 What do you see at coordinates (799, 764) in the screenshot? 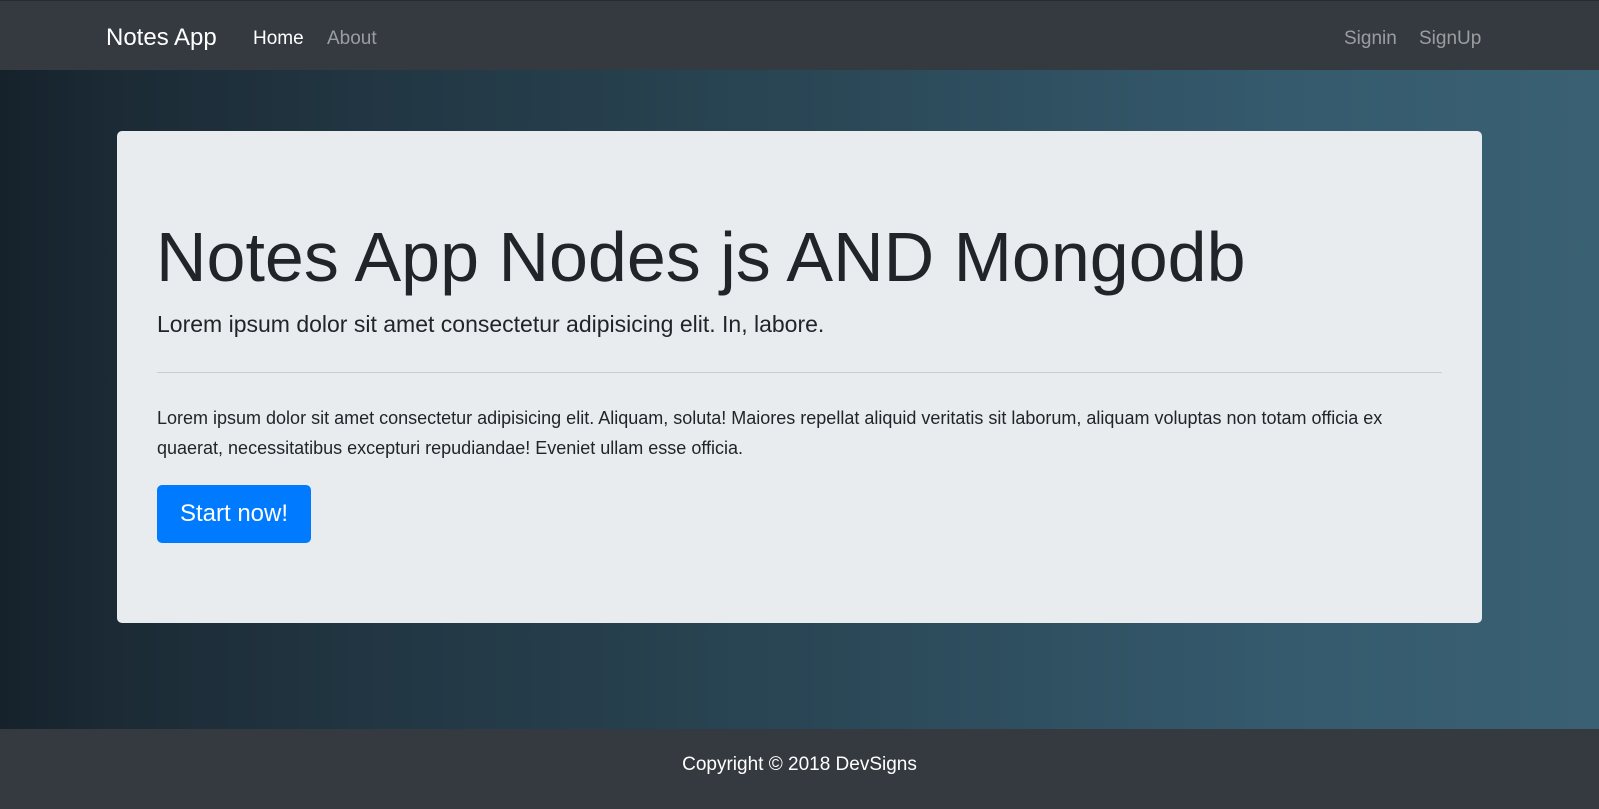
I see `copyright-text: Copyright © 2018 DevSigns` at bounding box center [799, 764].